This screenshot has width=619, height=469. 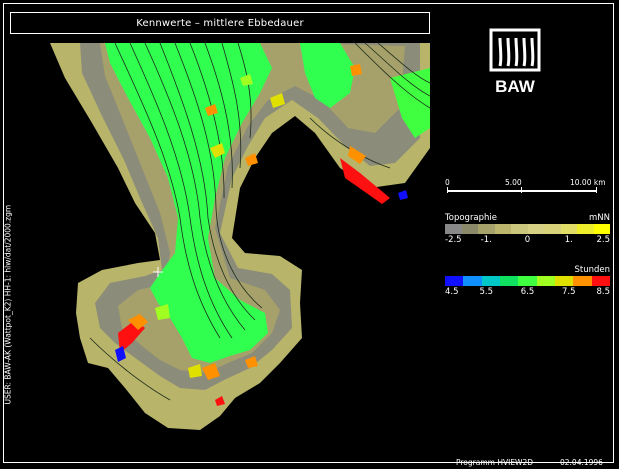 What do you see at coordinates (527, 188) in the screenshot?
I see `scale-bar: 0 5.00 10.00 km` at bounding box center [527, 188].